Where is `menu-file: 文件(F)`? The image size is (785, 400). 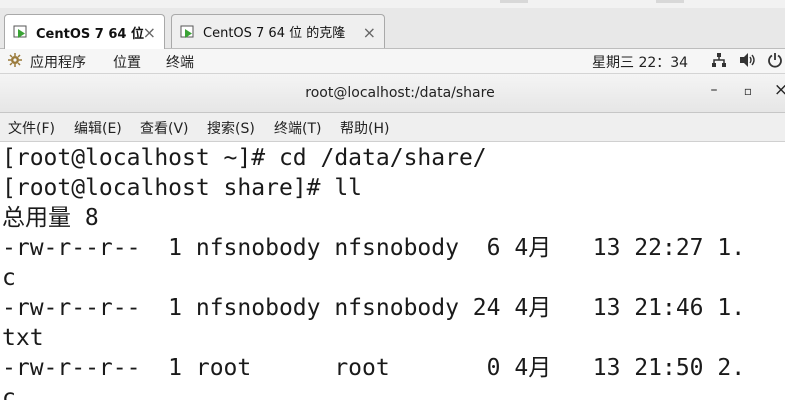
menu-file: 文件(F) is located at coordinates (31, 128).